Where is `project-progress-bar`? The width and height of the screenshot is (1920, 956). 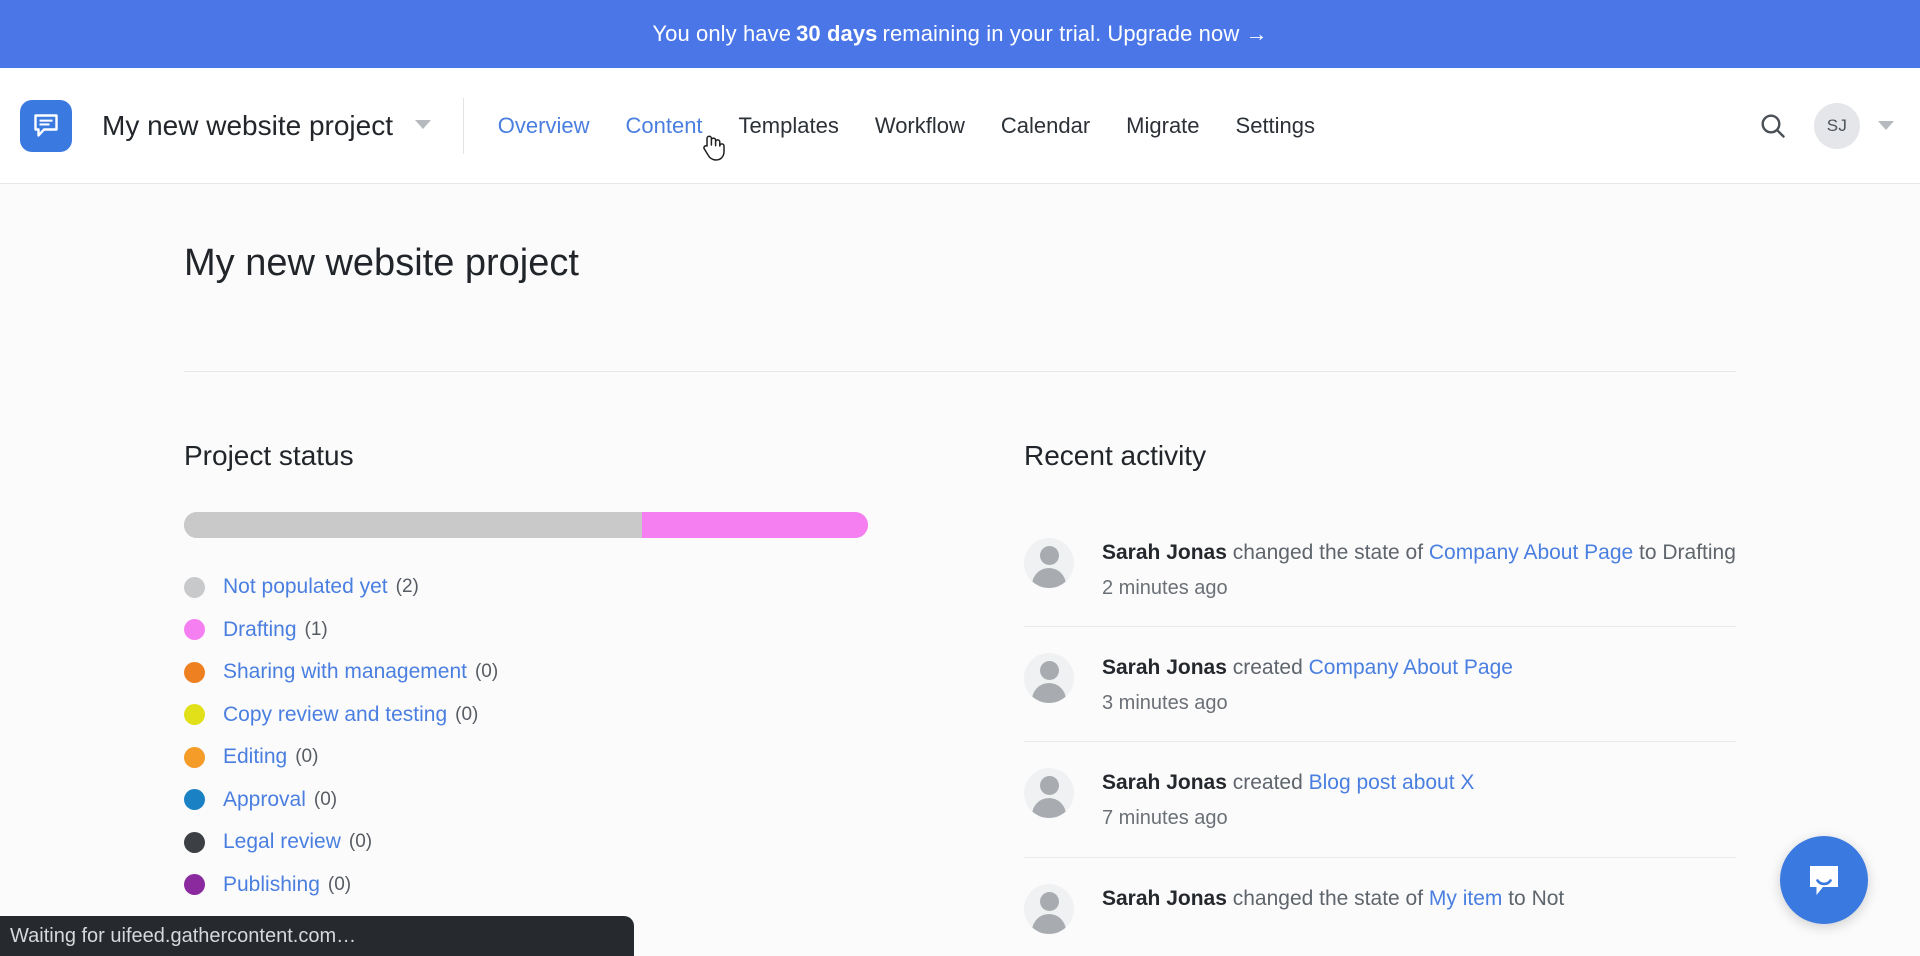
project-progress-bar is located at coordinates (526, 525).